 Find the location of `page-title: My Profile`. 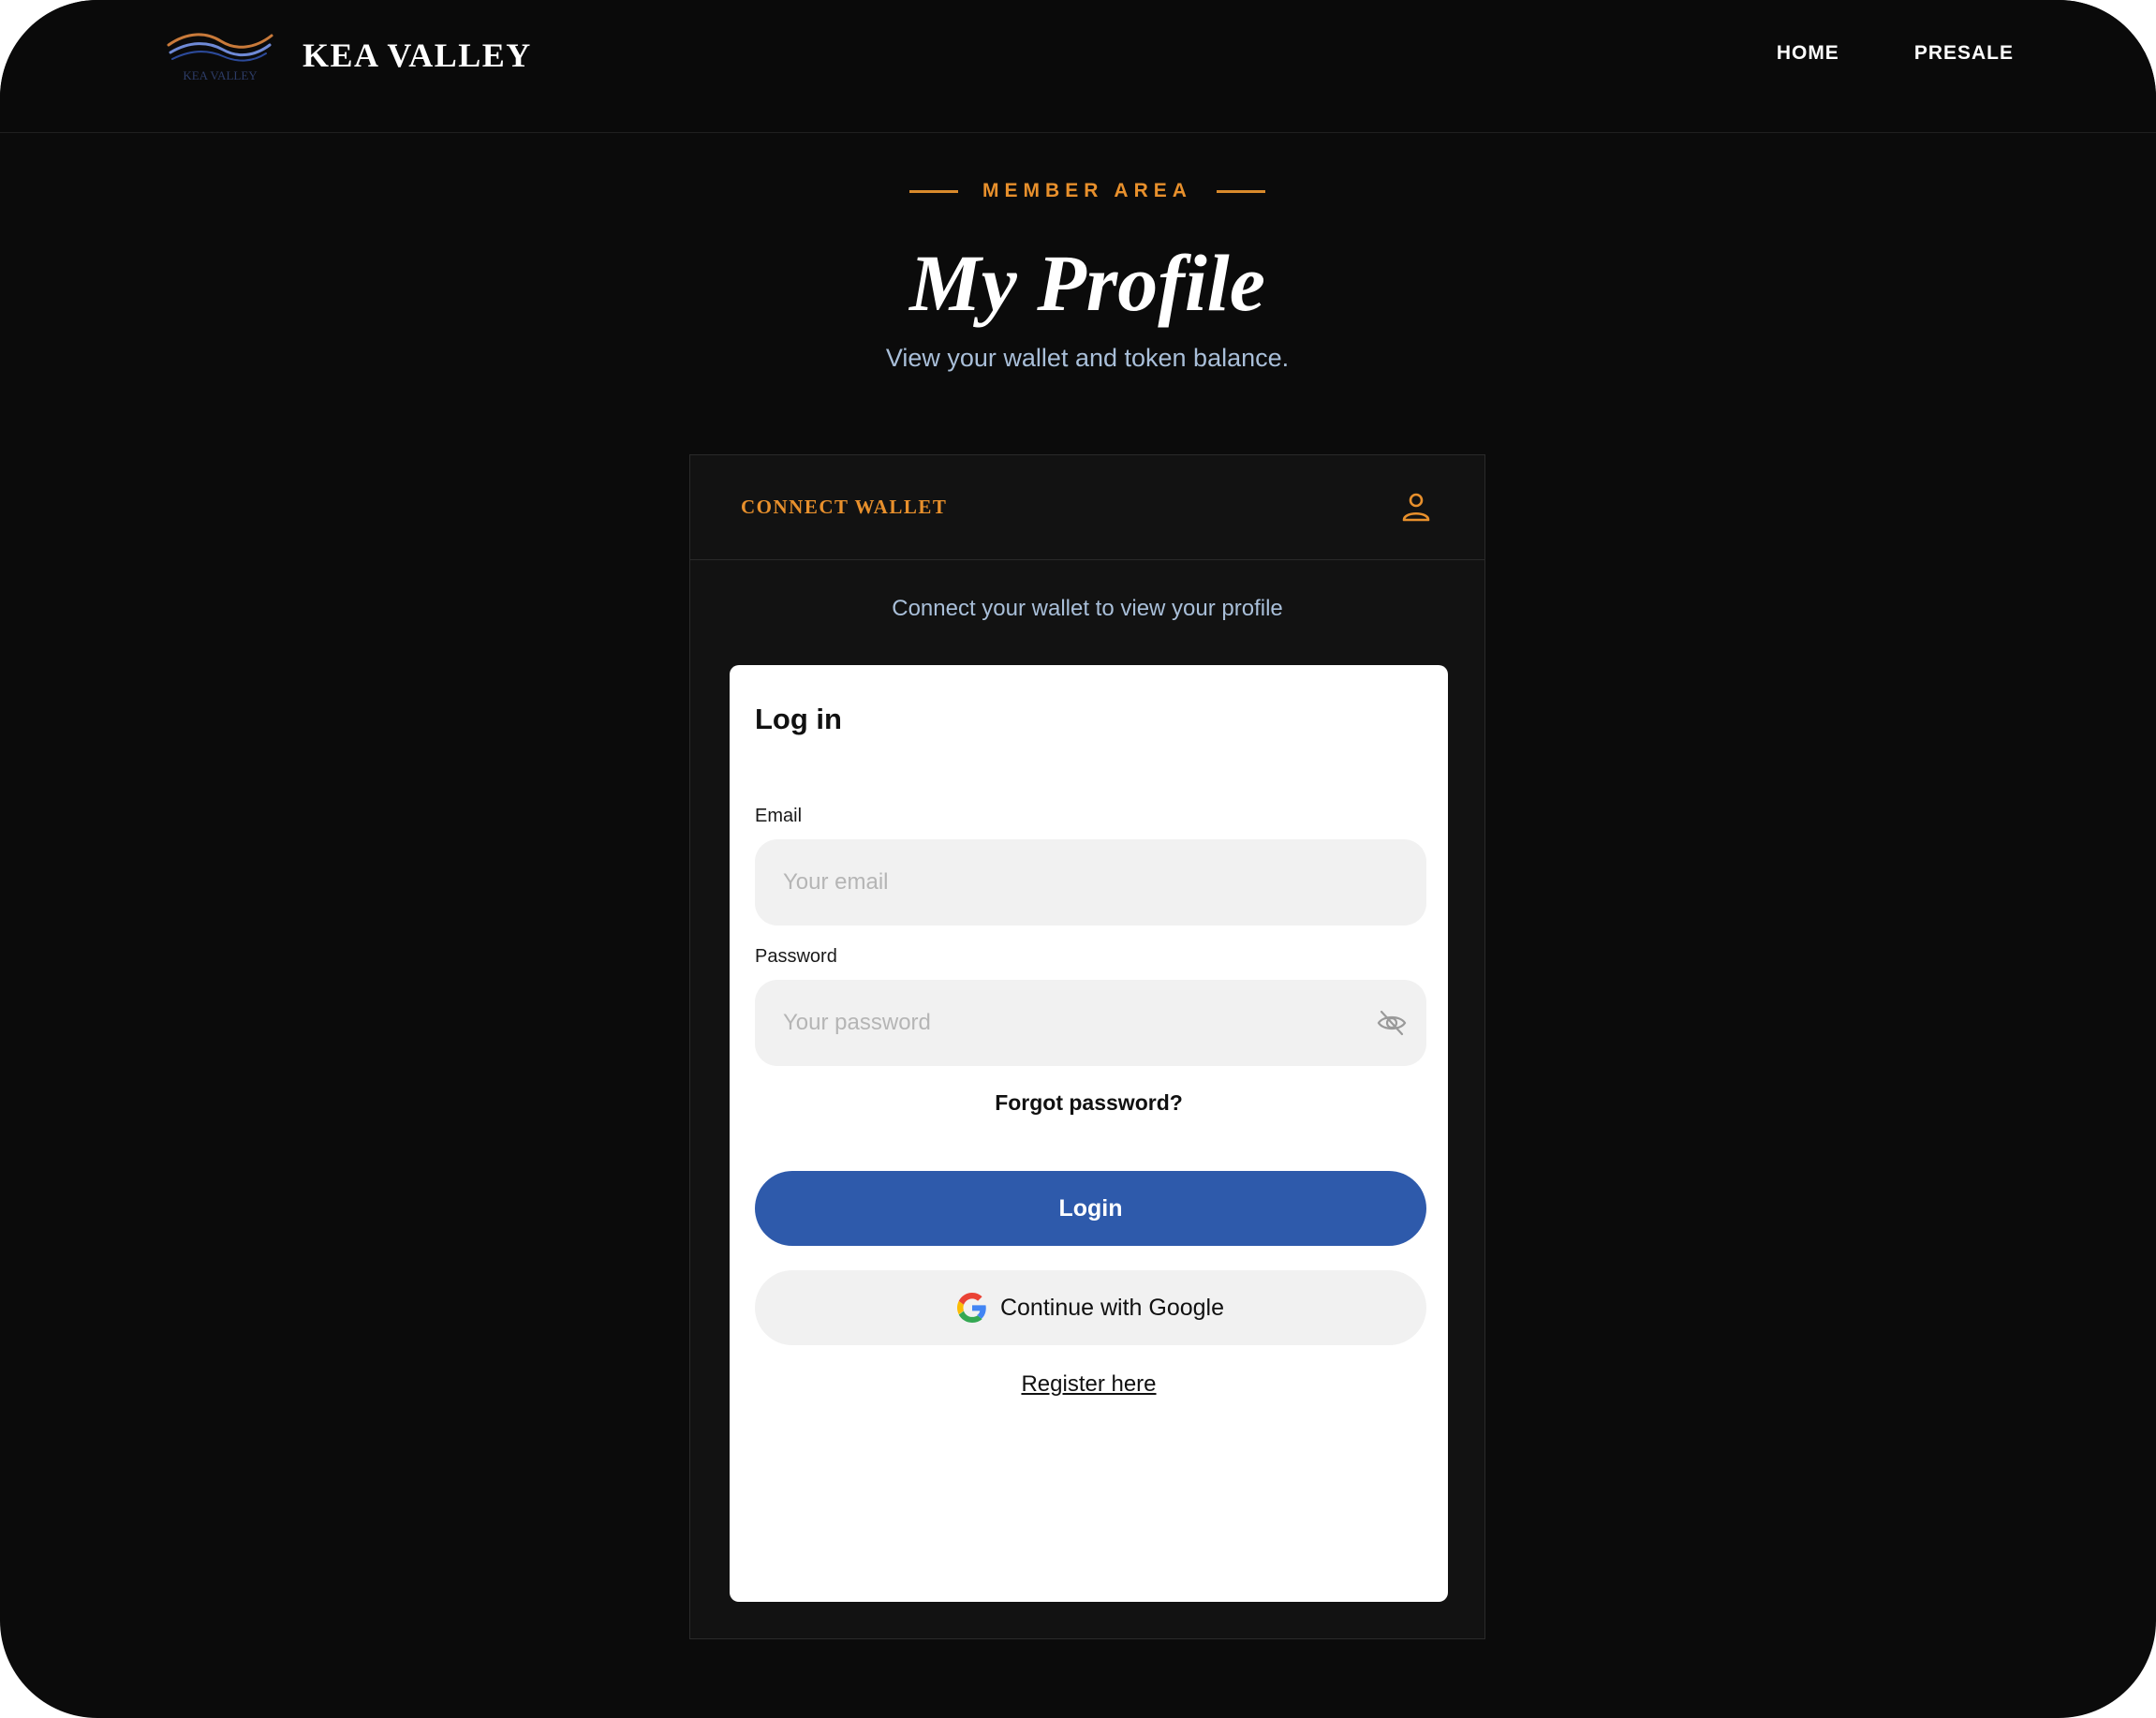

page-title: My Profile is located at coordinates (1087, 283).